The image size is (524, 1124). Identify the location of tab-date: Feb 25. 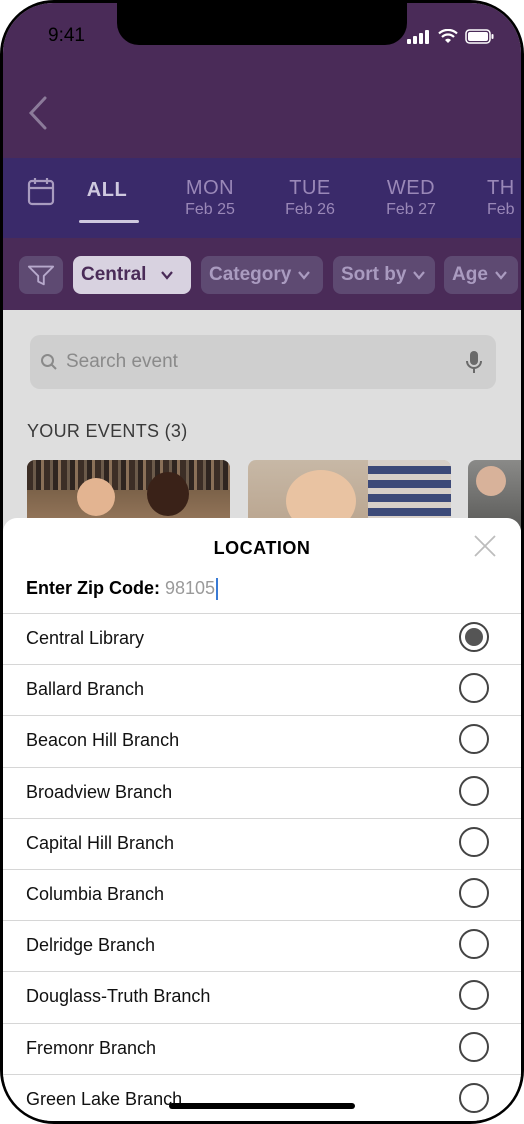
(210, 209).